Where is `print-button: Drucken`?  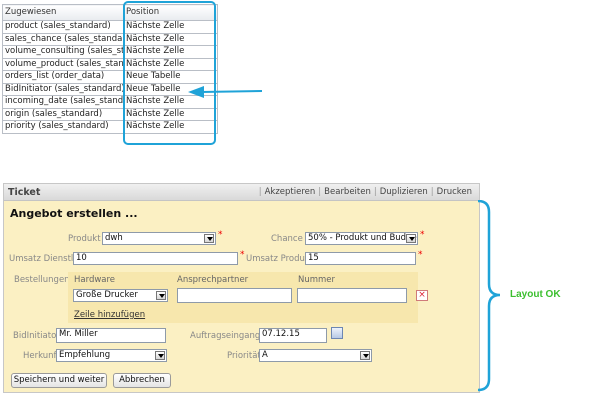 print-button: Drucken is located at coordinates (454, 192).